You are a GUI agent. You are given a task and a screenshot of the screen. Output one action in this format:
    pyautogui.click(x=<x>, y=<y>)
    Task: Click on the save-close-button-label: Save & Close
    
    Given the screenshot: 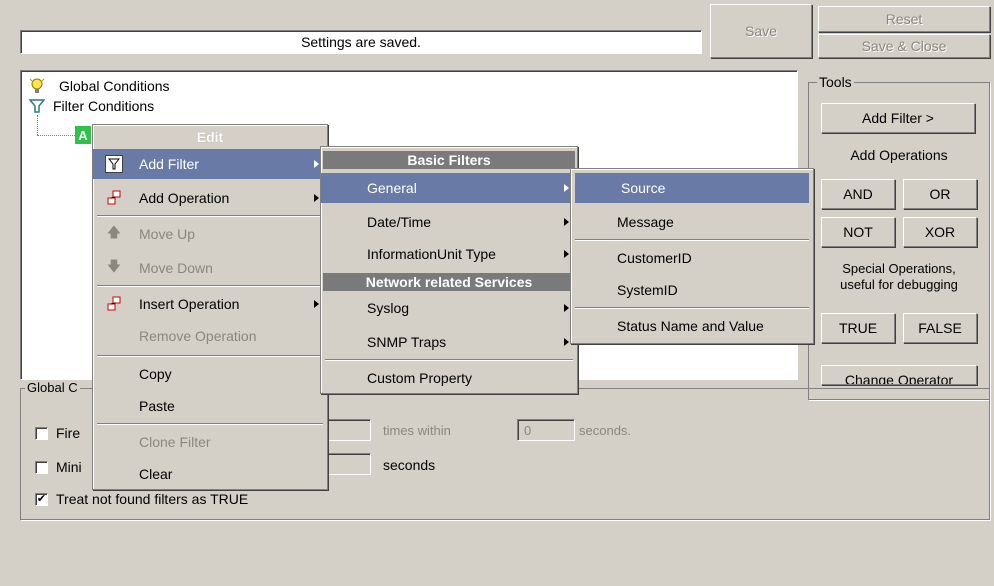 What is the action you would take?
    pyautogui.click(x=904, y=46)
    